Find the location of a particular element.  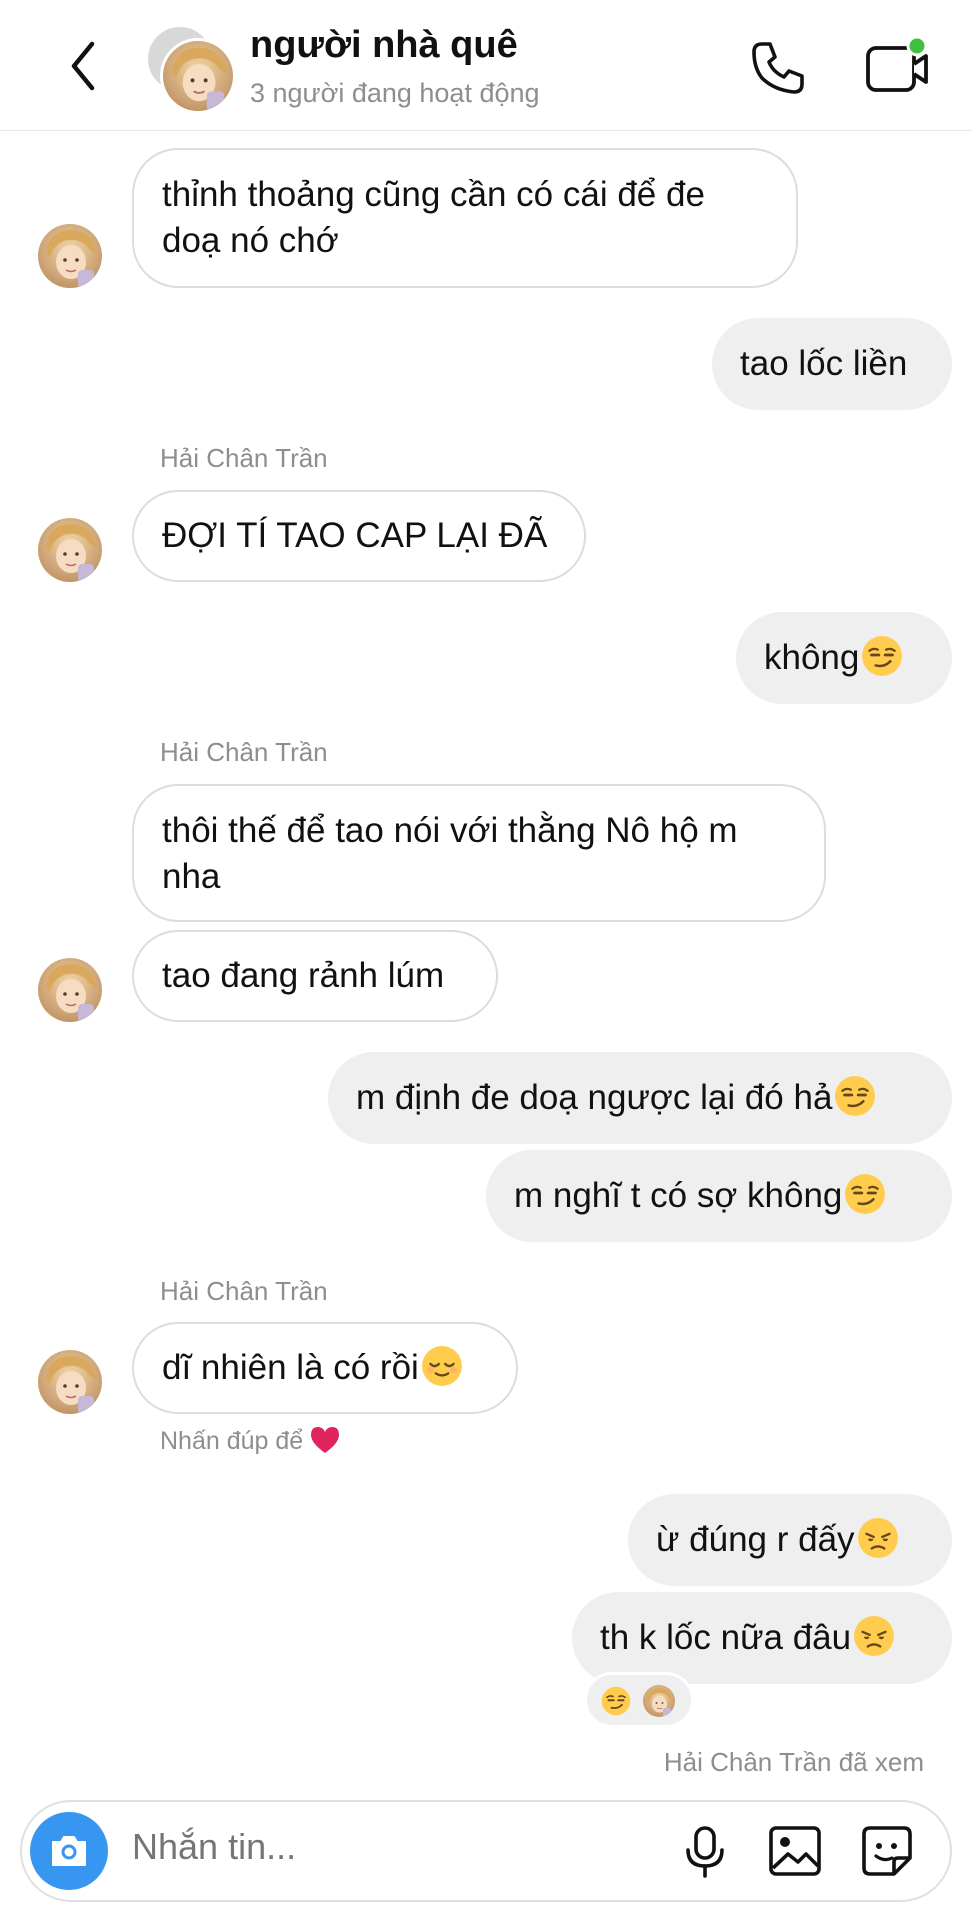

chat-header: người nhà quê 3 người đang hoạt động is located at coordinates (486, 65).